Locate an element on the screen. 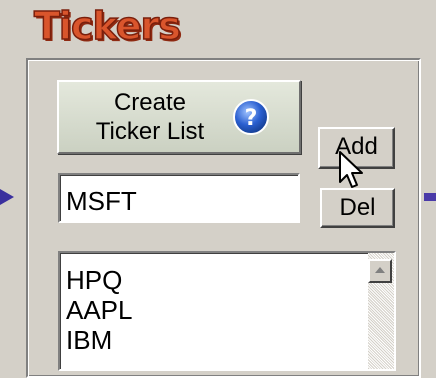  help-icon: ? is located at coordinates (251, 117).